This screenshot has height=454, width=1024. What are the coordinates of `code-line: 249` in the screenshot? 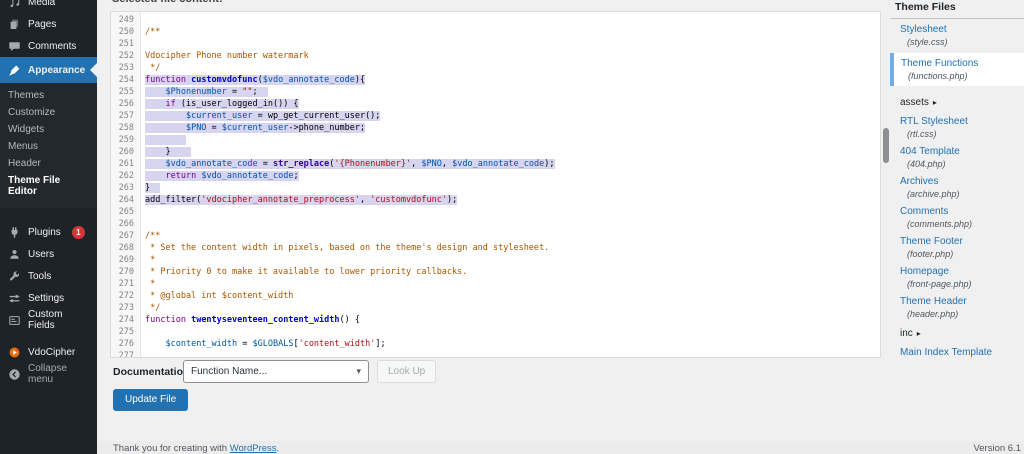 It's located at (495, 20).